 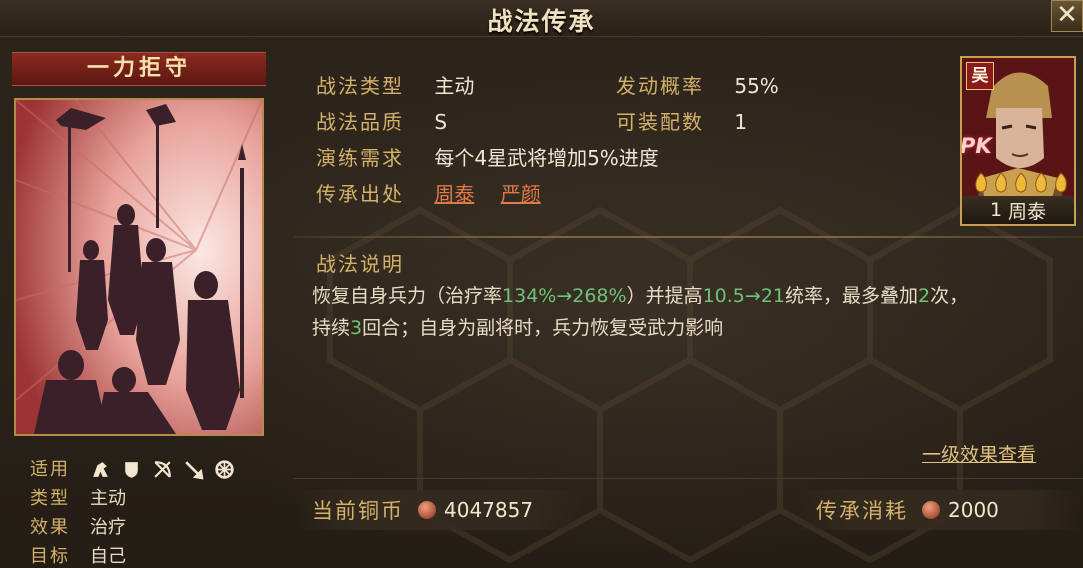 I want to click on quality-label: 战法品质, so click(x=360, y=122).